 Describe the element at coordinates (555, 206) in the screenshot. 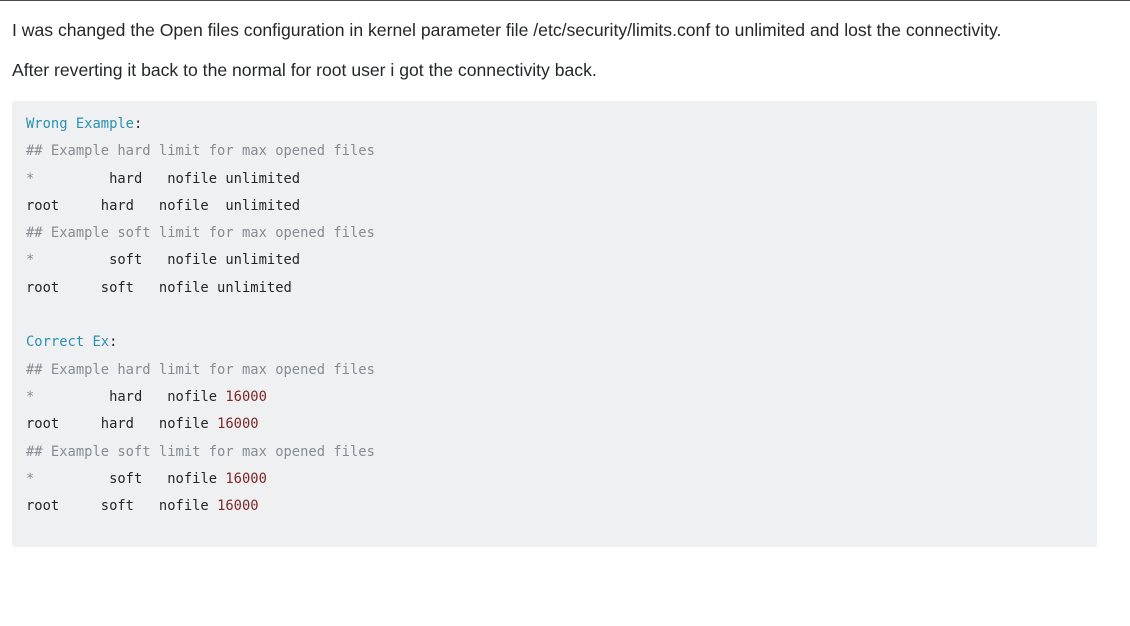

I see `code-line: root hard nofile unlimited` at that location.